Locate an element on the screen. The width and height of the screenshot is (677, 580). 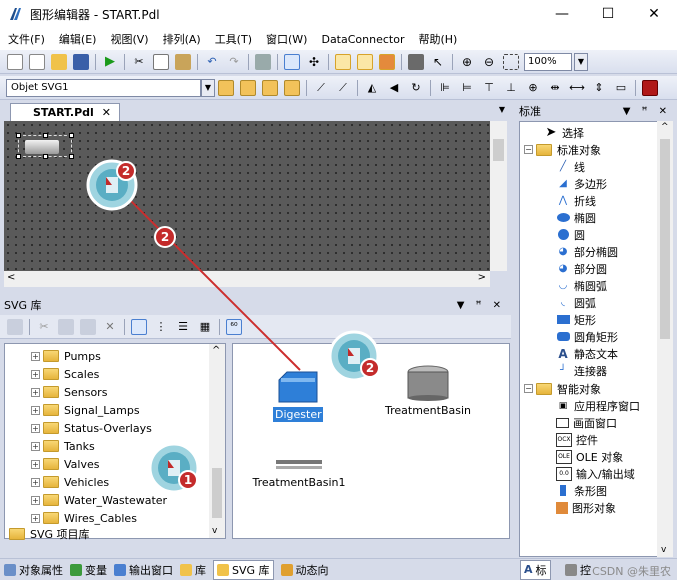
tool-ellipse: 椭圆 is located at coordinates (576, 217).